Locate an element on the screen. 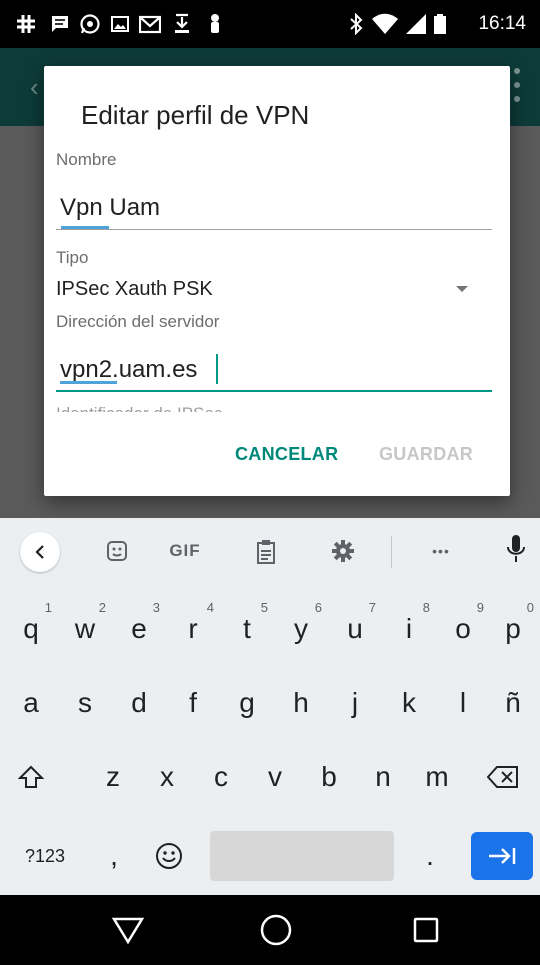 Image resolution: width=540 pixels, height=965 pixels. key-c: c is located at coordinates (221, 777).